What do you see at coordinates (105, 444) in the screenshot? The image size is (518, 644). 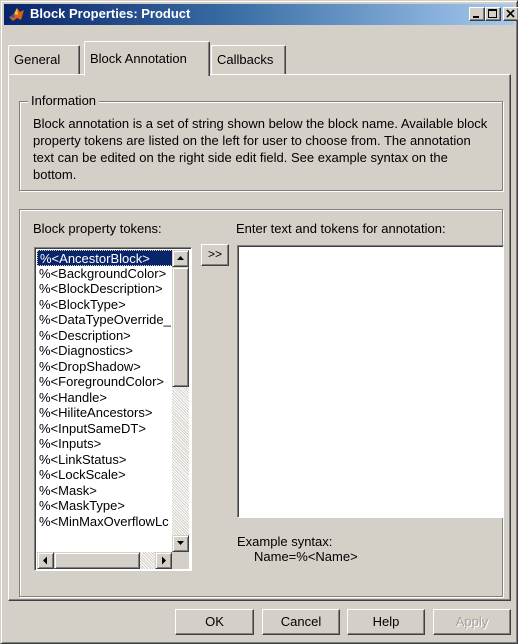 I see `token-list-item: %<Inputs>` at bounding box center [105, 444].